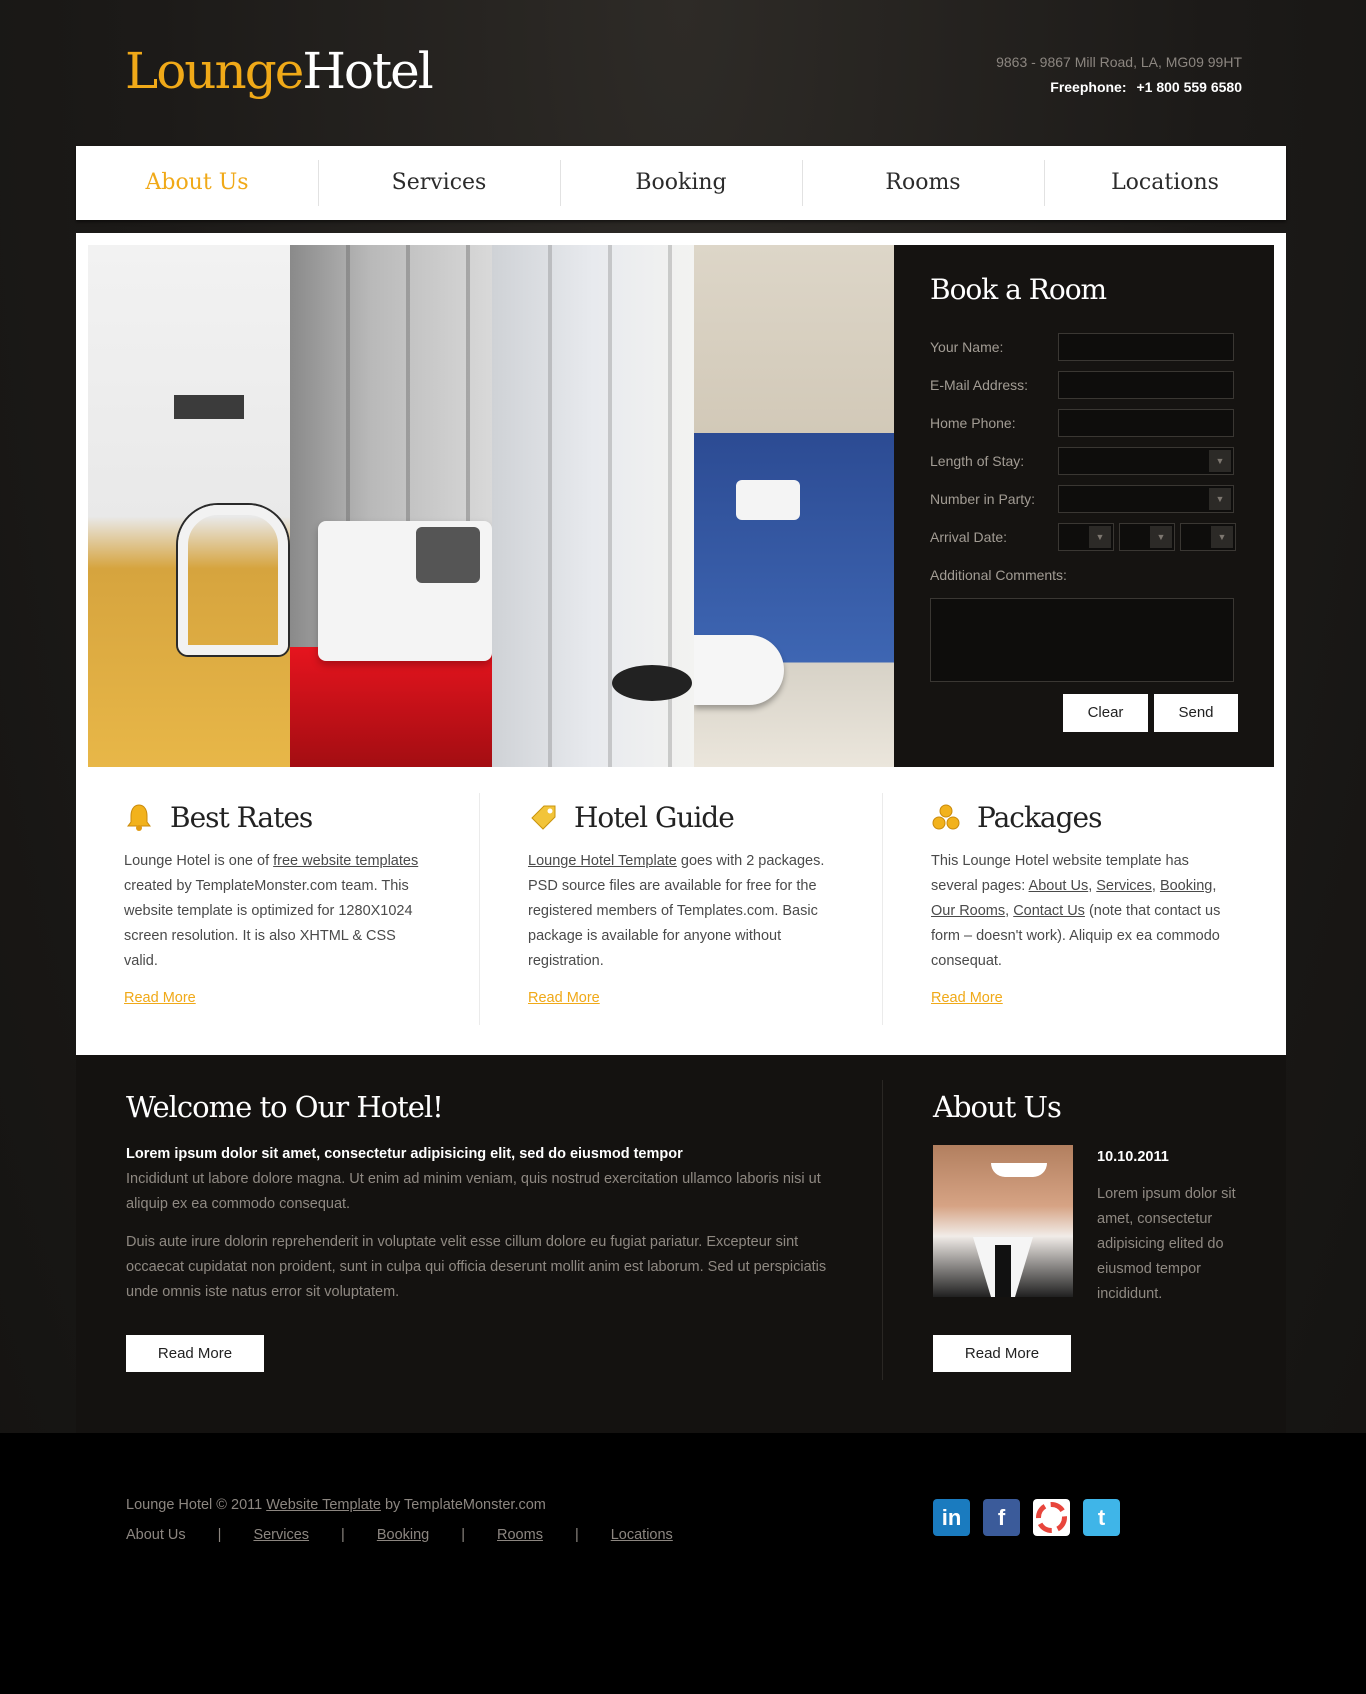 This screenshot has width=1366, height=1694. What do you see at coordinates (768, 500) in the screenshot?
I see `flush-plate` at bounding box center [768, 500].